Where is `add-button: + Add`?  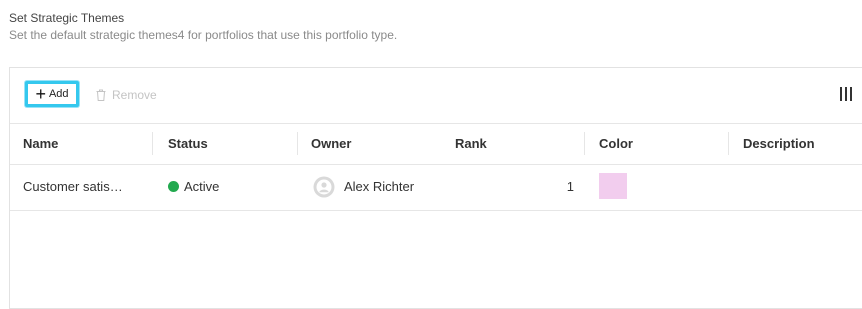 add-button: + Add is located at coordinates (52, 94).